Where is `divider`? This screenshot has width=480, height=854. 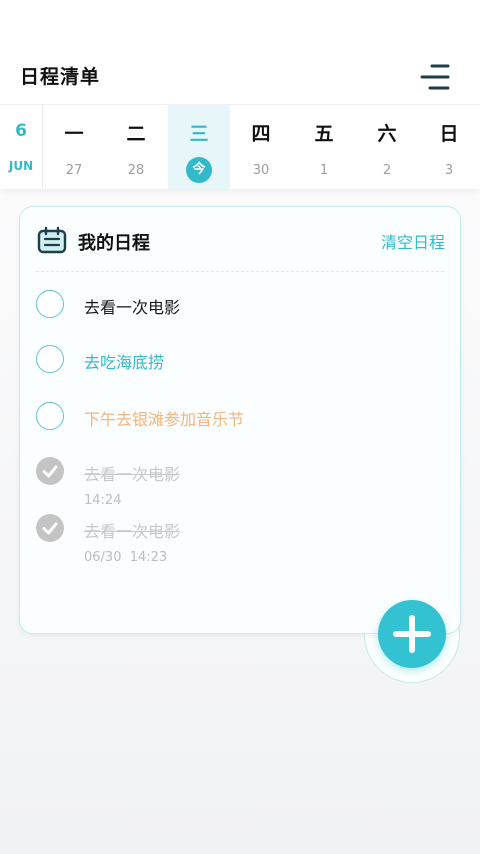
divider is located at coordinates (240, 271).